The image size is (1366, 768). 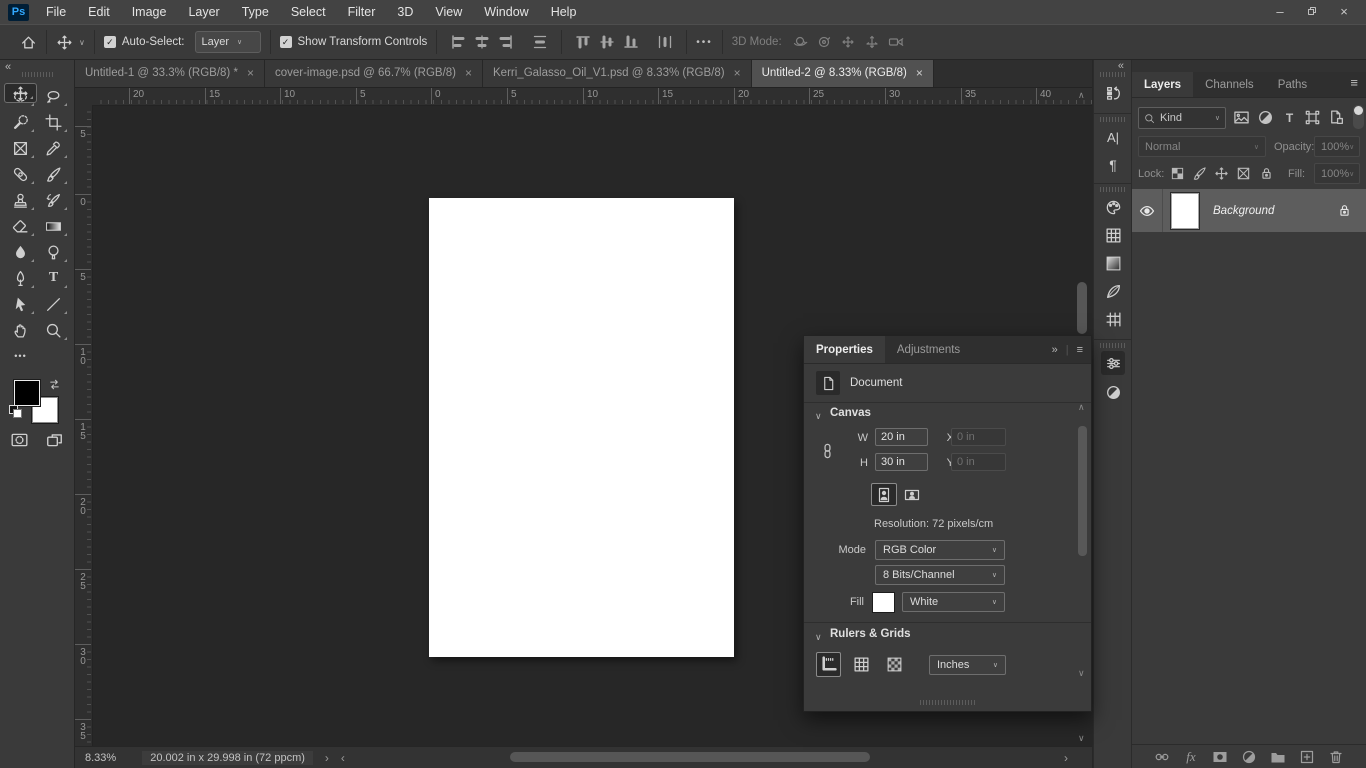 I want to click on canvas-section-title: Canvas, so click(x=850, y=413).